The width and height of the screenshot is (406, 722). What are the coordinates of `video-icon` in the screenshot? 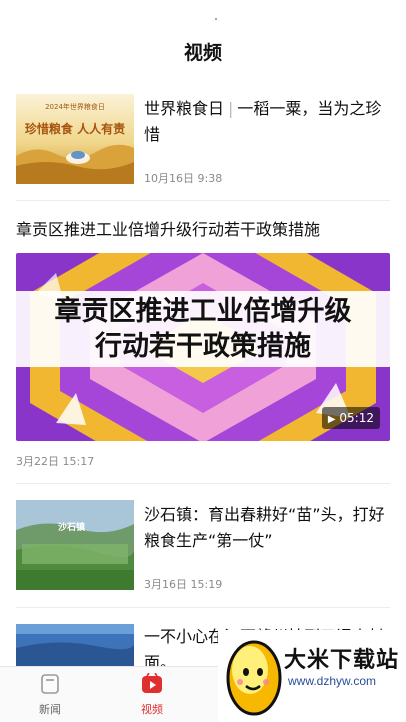 It's located at (152, 682).